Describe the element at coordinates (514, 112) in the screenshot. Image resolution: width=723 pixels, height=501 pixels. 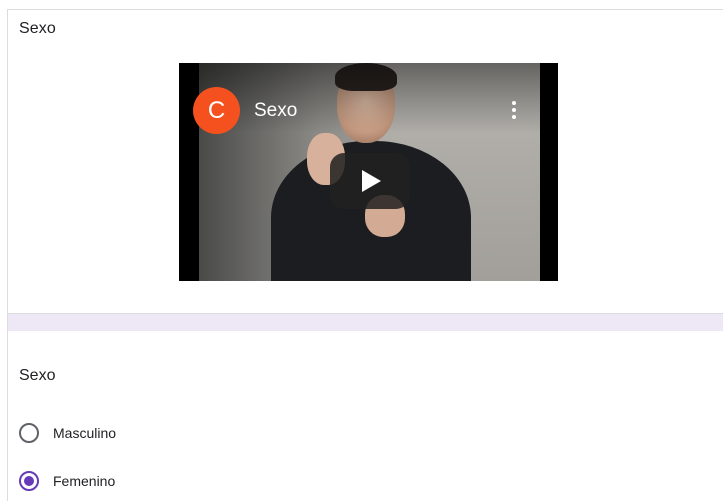
I see `more-options-icon` at that location.